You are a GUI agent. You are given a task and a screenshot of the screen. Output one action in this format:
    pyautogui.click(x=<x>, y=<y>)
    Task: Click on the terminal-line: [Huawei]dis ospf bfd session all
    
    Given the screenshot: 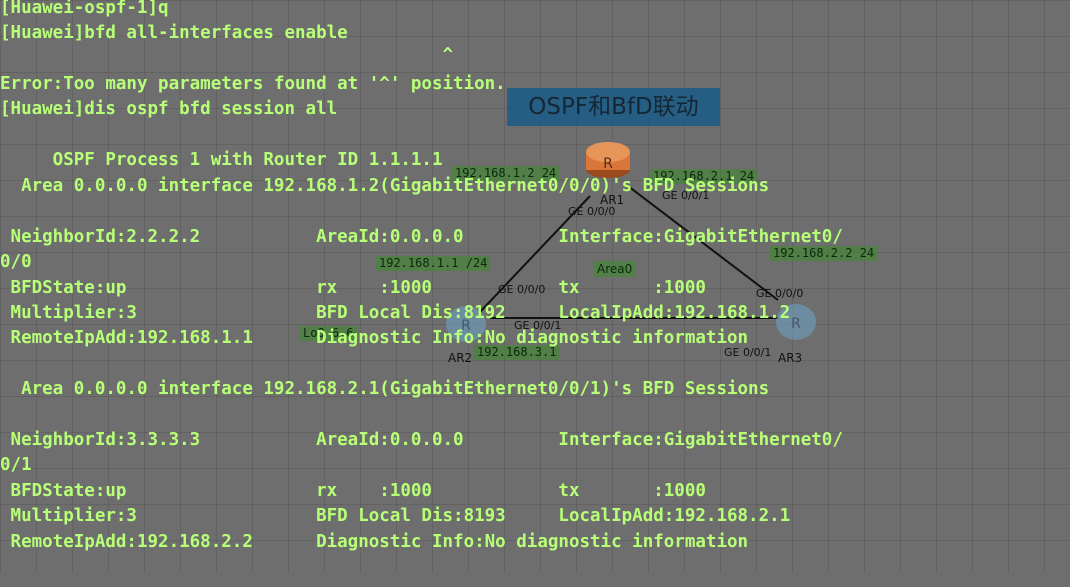 What is the action you would take?
    pyautogui.click(x=169, y=109)
    